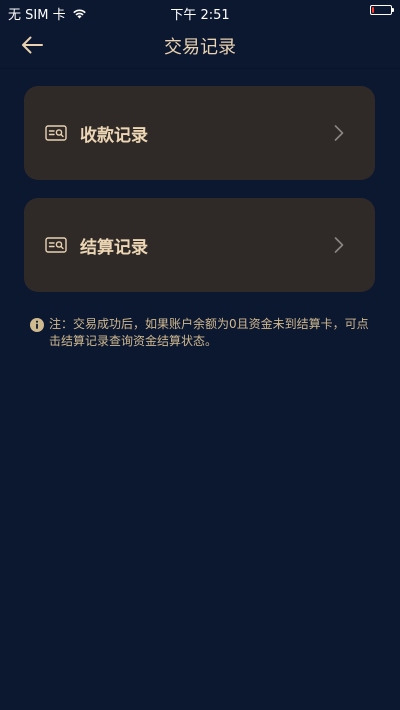 Image resolution: width=400 pixels, height=710 pixels. I want to click on battery-icon, so click(382, 10).